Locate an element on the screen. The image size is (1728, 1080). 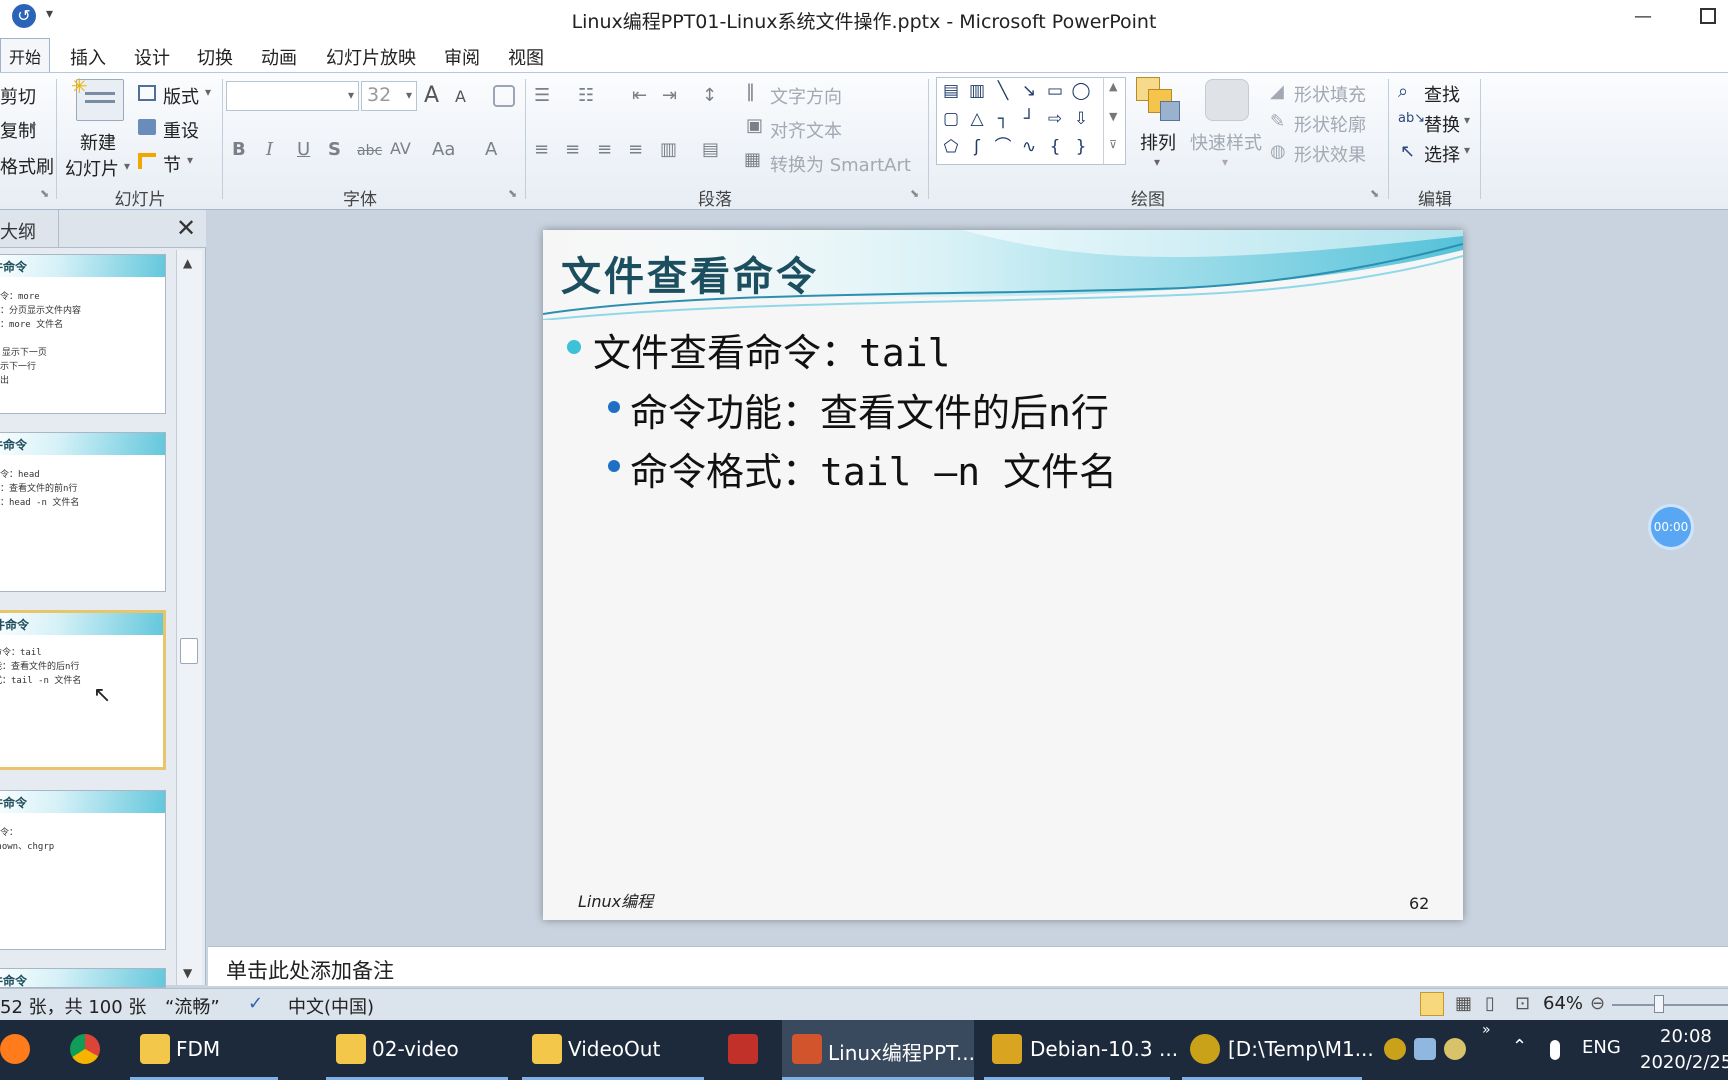
decrease-indent-icon: ⇤ is located at coordinates (639, 95).